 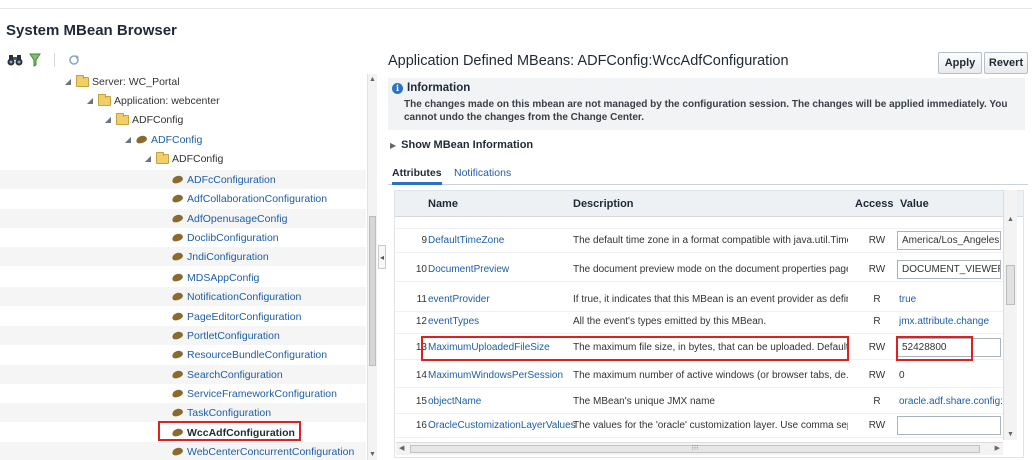 I want to click on tree-node: PortletConfiguration, so click(x=183, y=335).